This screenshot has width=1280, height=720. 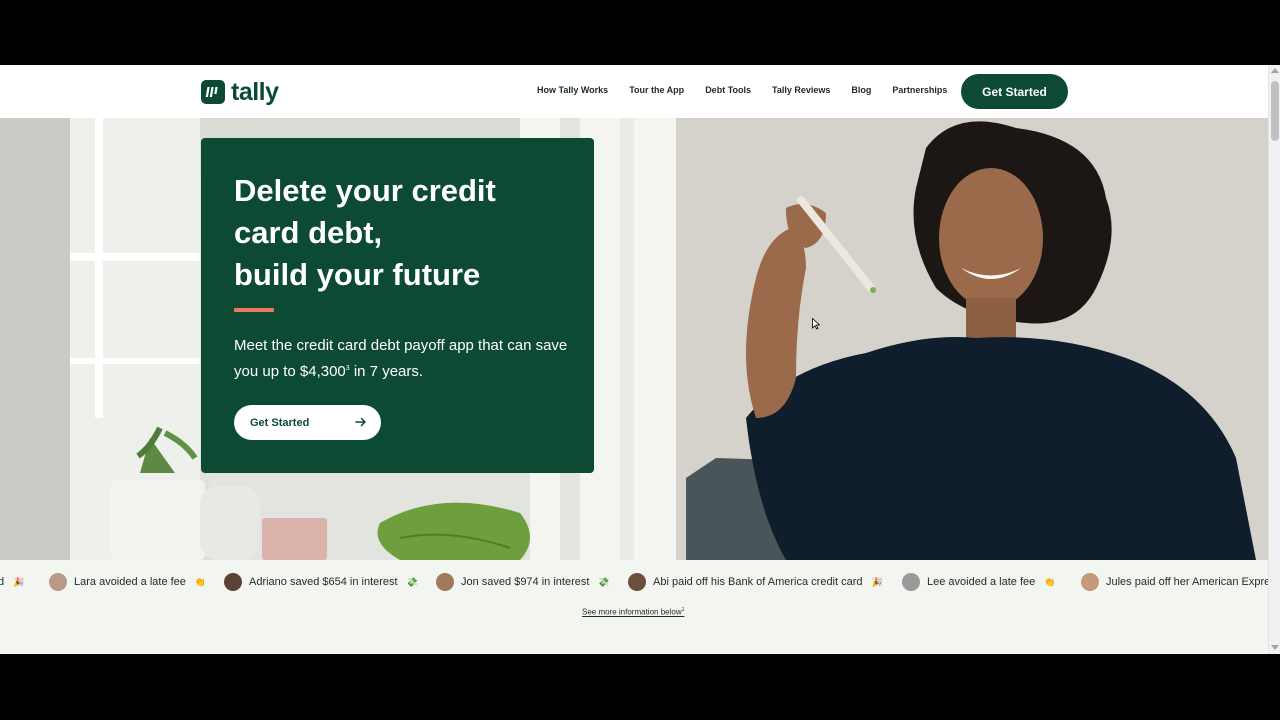 I want to click on ticker-item-text: d, so click(x=2, y=582).